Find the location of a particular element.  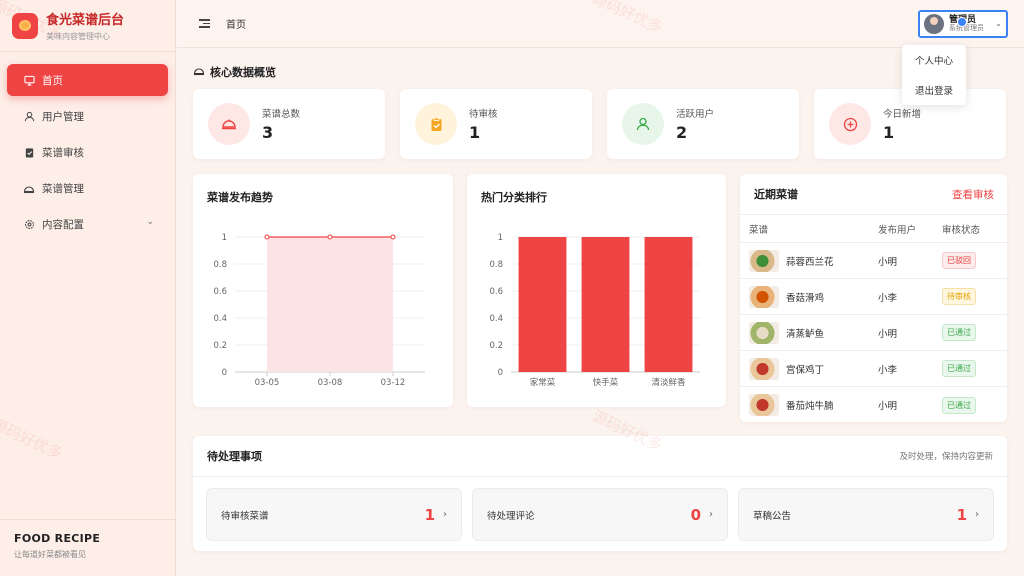

x-tick-label: 03-12 is located at coordinates (393, 383).